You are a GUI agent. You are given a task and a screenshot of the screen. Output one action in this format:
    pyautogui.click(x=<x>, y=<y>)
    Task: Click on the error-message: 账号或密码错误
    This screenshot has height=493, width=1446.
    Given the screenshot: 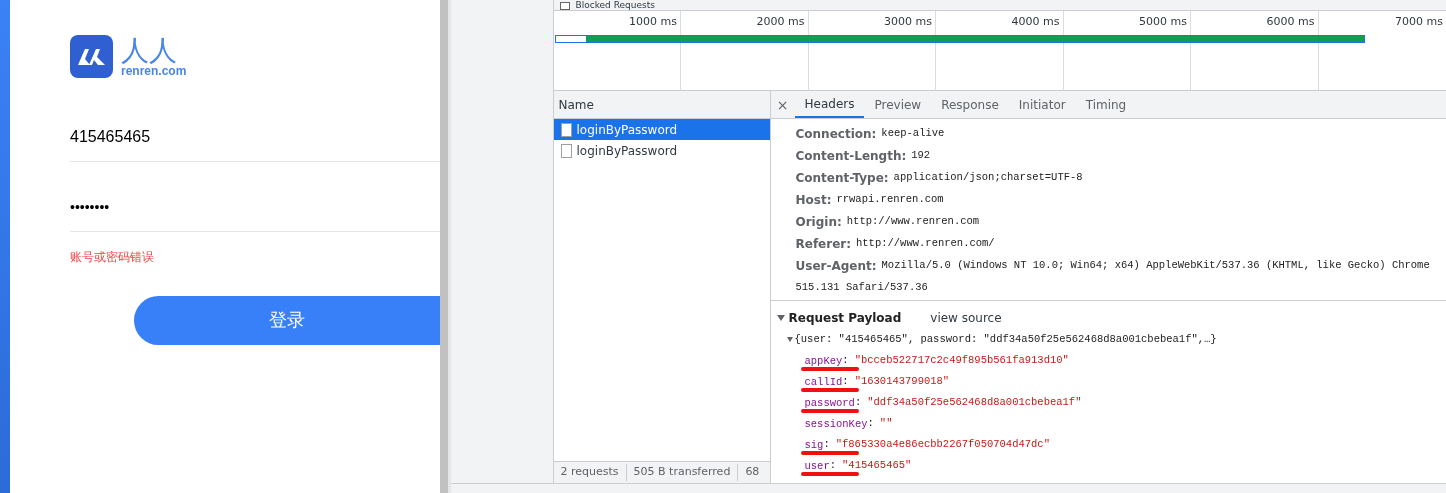 What is the action you would take?
    pyautogui.click(x=112, y=257)
    